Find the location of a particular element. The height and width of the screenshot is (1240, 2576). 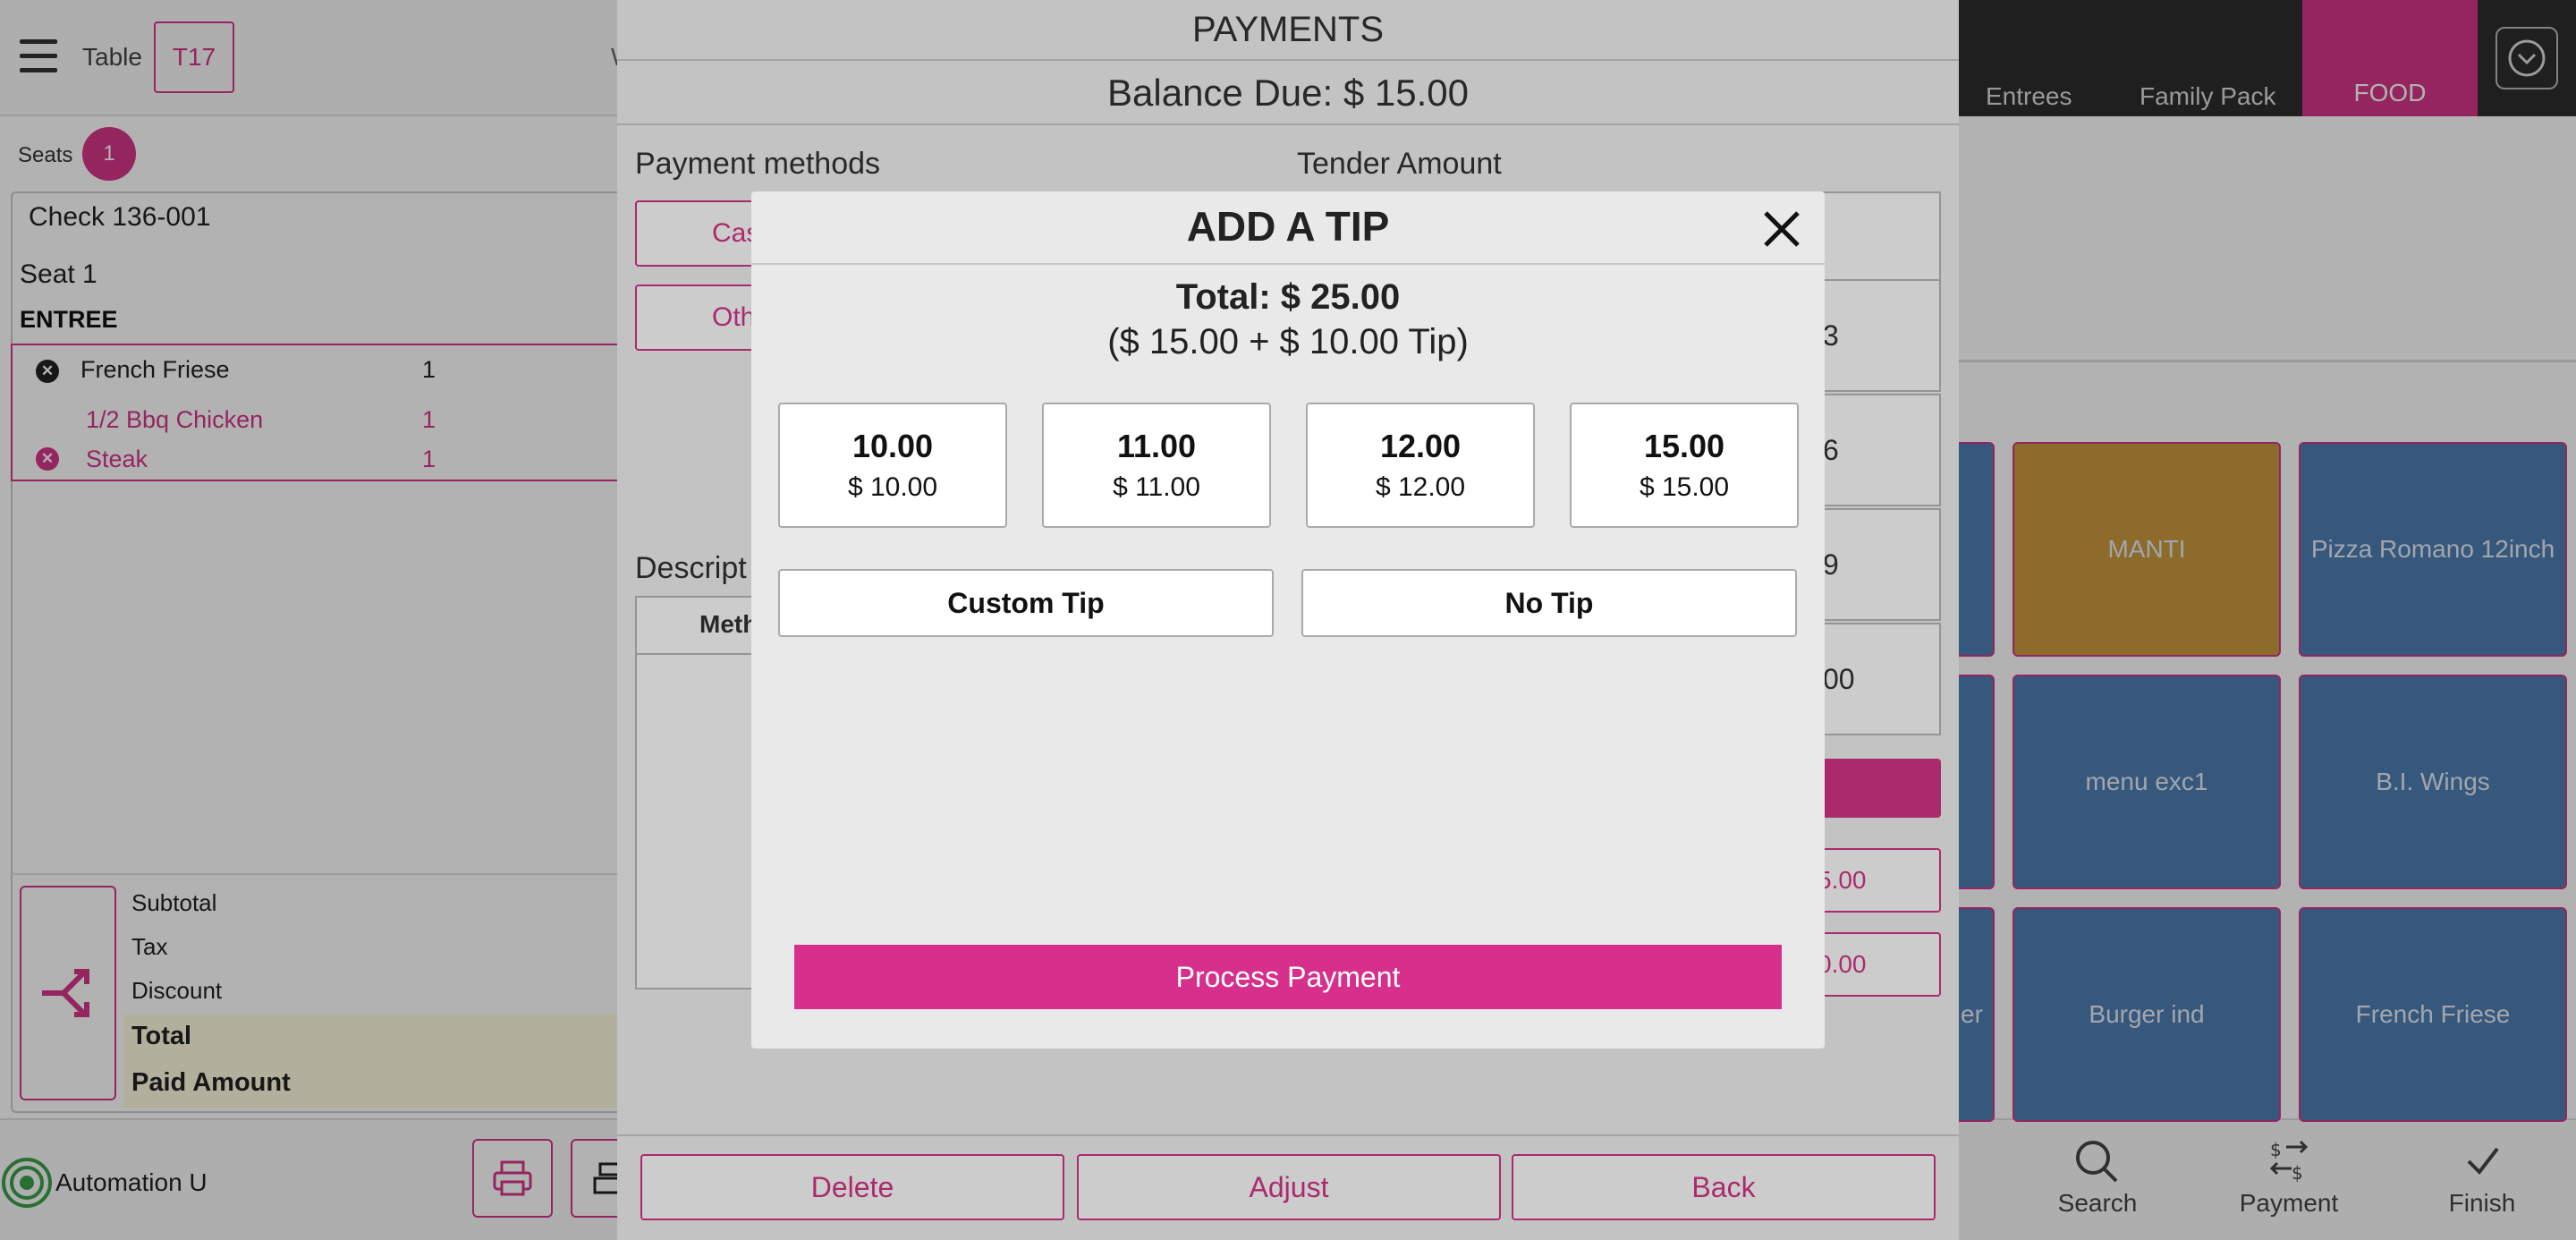

tip-option-button: 10.00 $ 10.00 is located at coordinates (892, 465).